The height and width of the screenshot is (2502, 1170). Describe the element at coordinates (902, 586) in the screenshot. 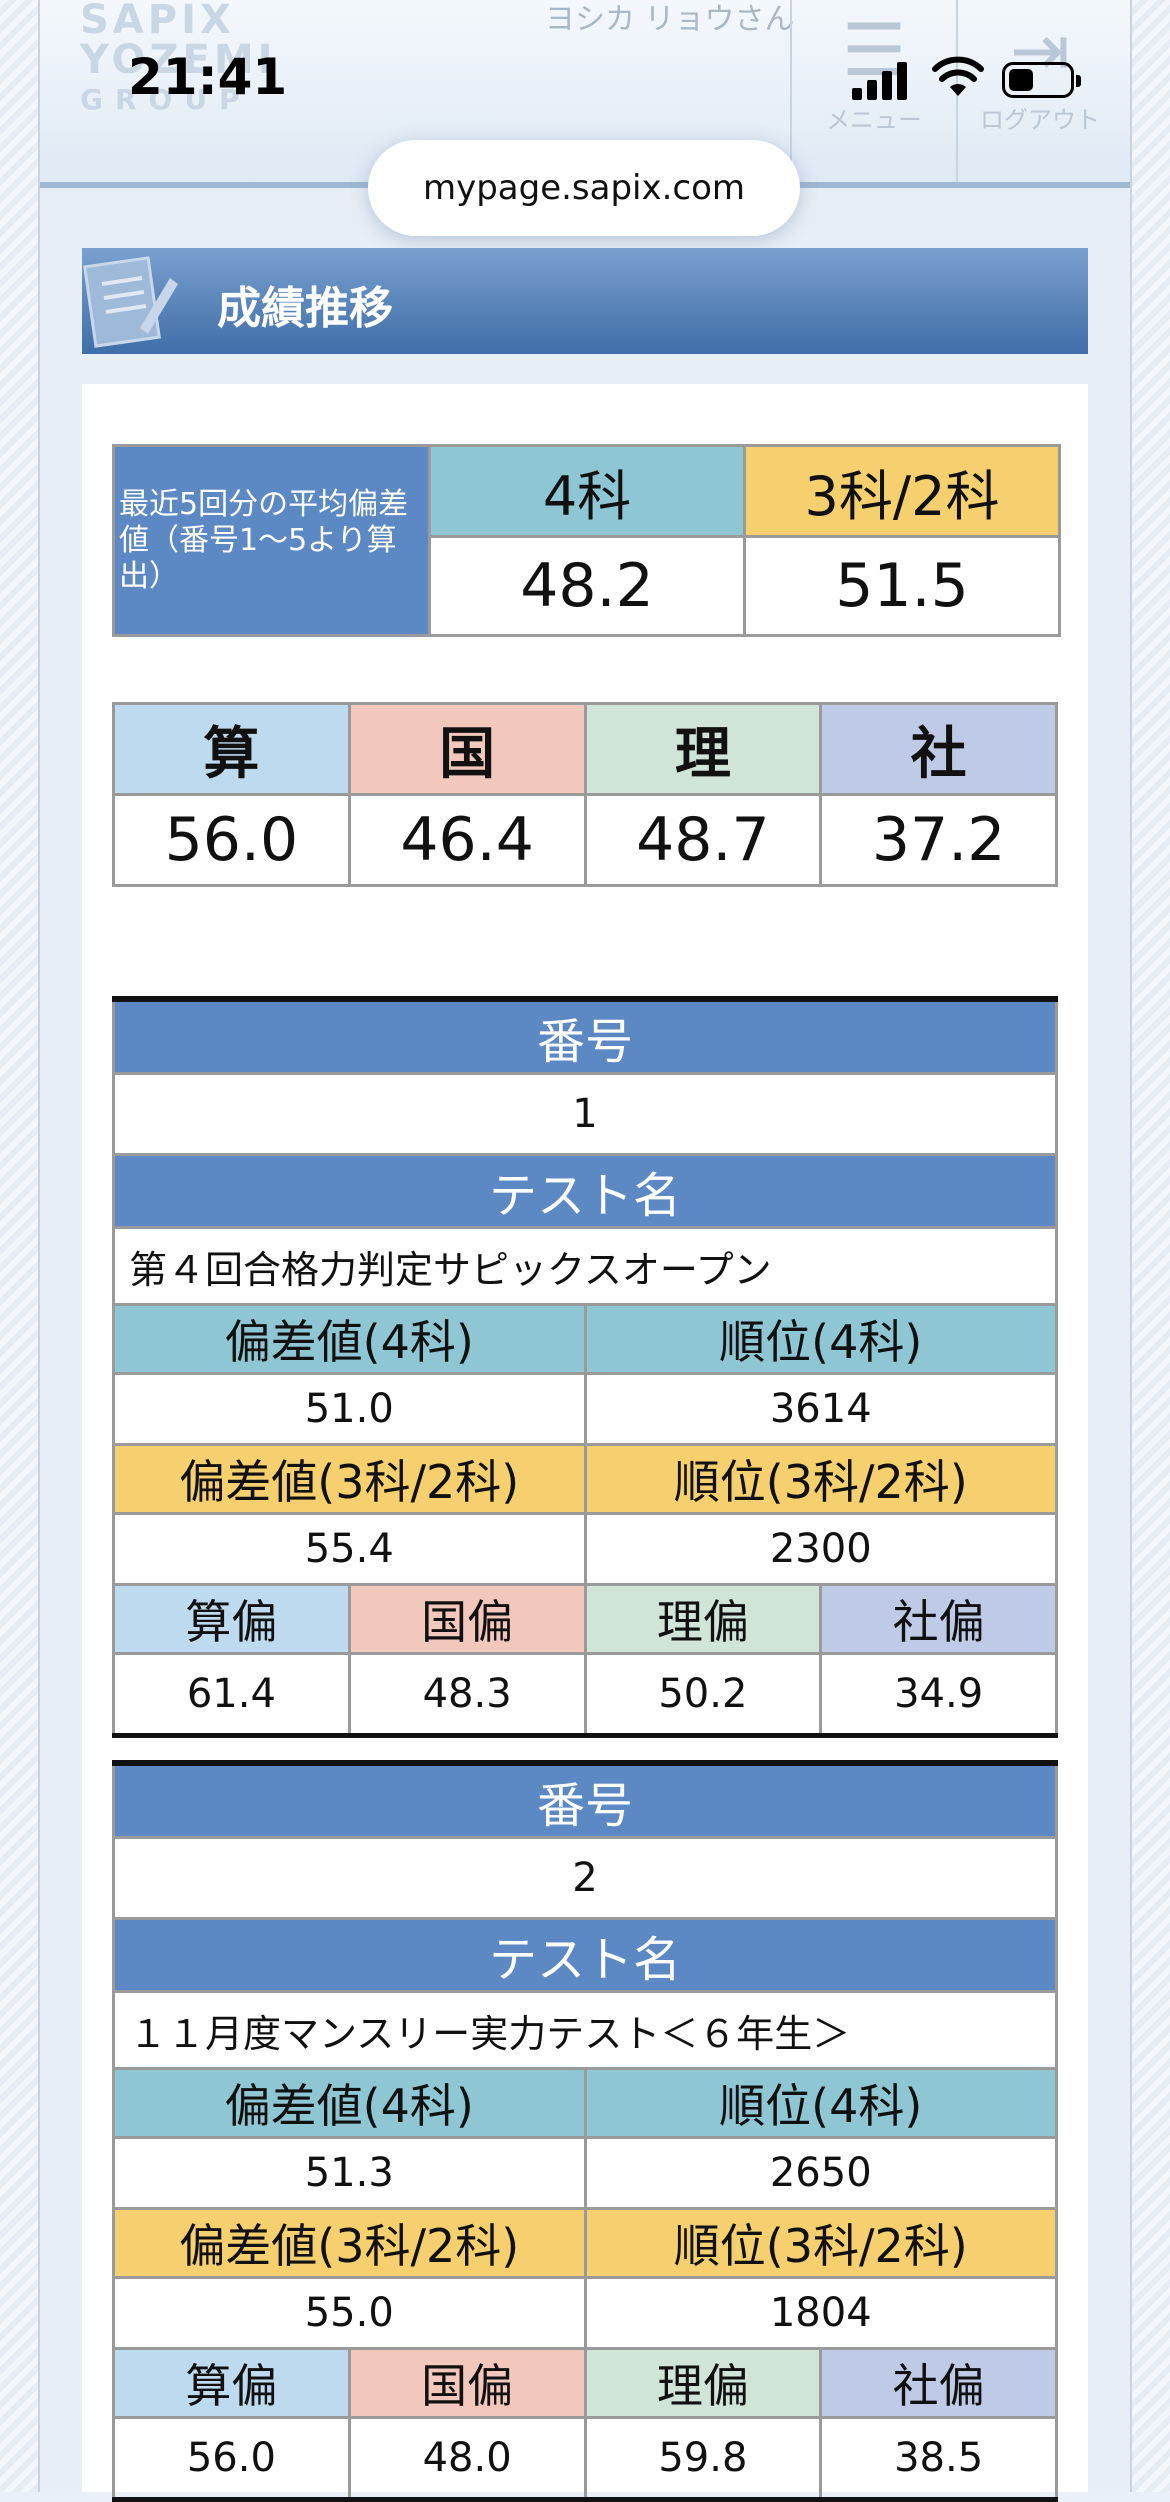

I see `average-3-subject-value: 51.5` at that location.